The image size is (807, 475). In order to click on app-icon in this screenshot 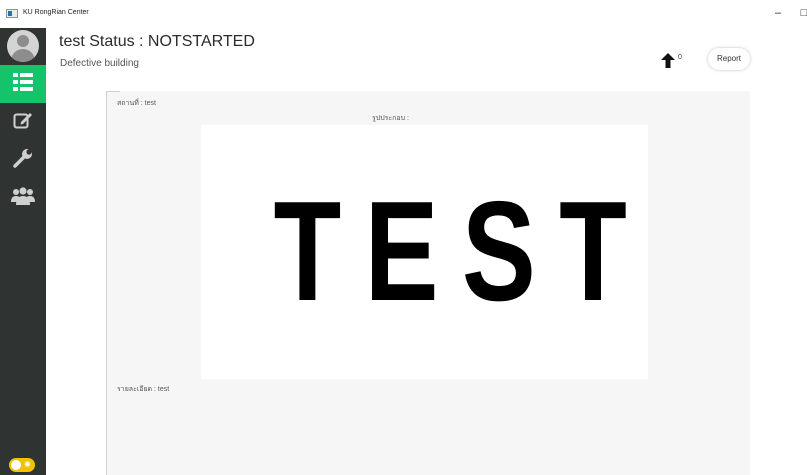, I will do `click(12, 13)`.